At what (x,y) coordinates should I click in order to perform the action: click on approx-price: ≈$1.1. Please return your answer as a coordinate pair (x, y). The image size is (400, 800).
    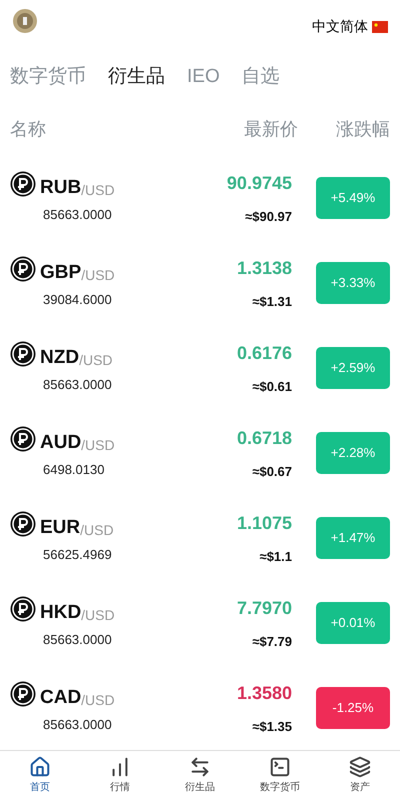
    Looking at the image, I should click on (276, 557).